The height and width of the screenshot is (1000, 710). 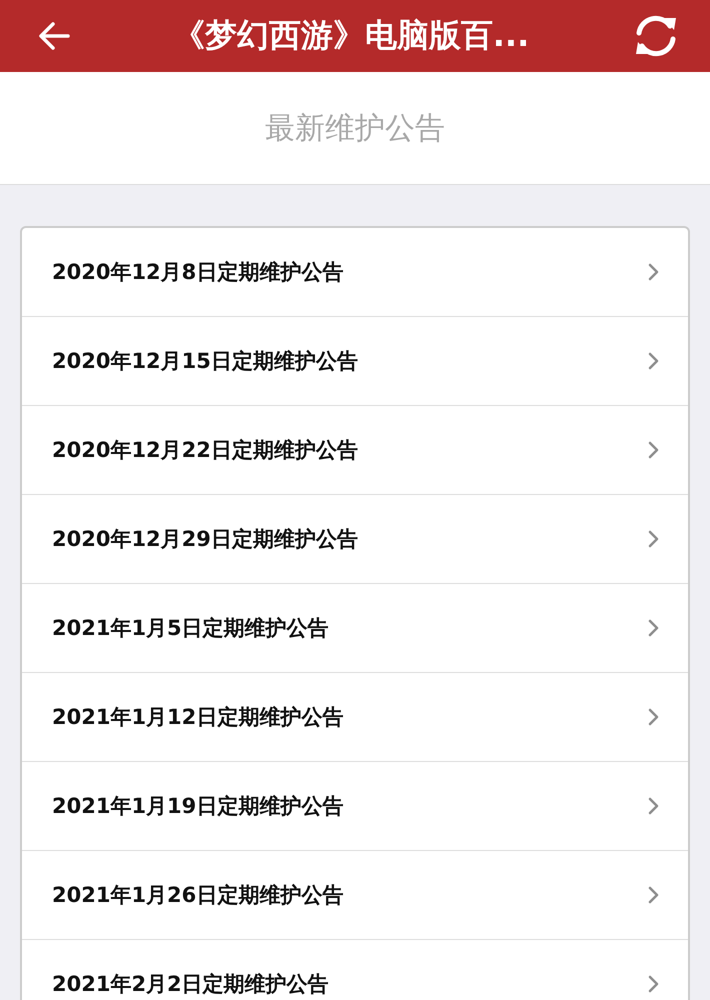 I want to click on notice-item: 2021年1月12日定期维护公告, so click(x=355, y=717).